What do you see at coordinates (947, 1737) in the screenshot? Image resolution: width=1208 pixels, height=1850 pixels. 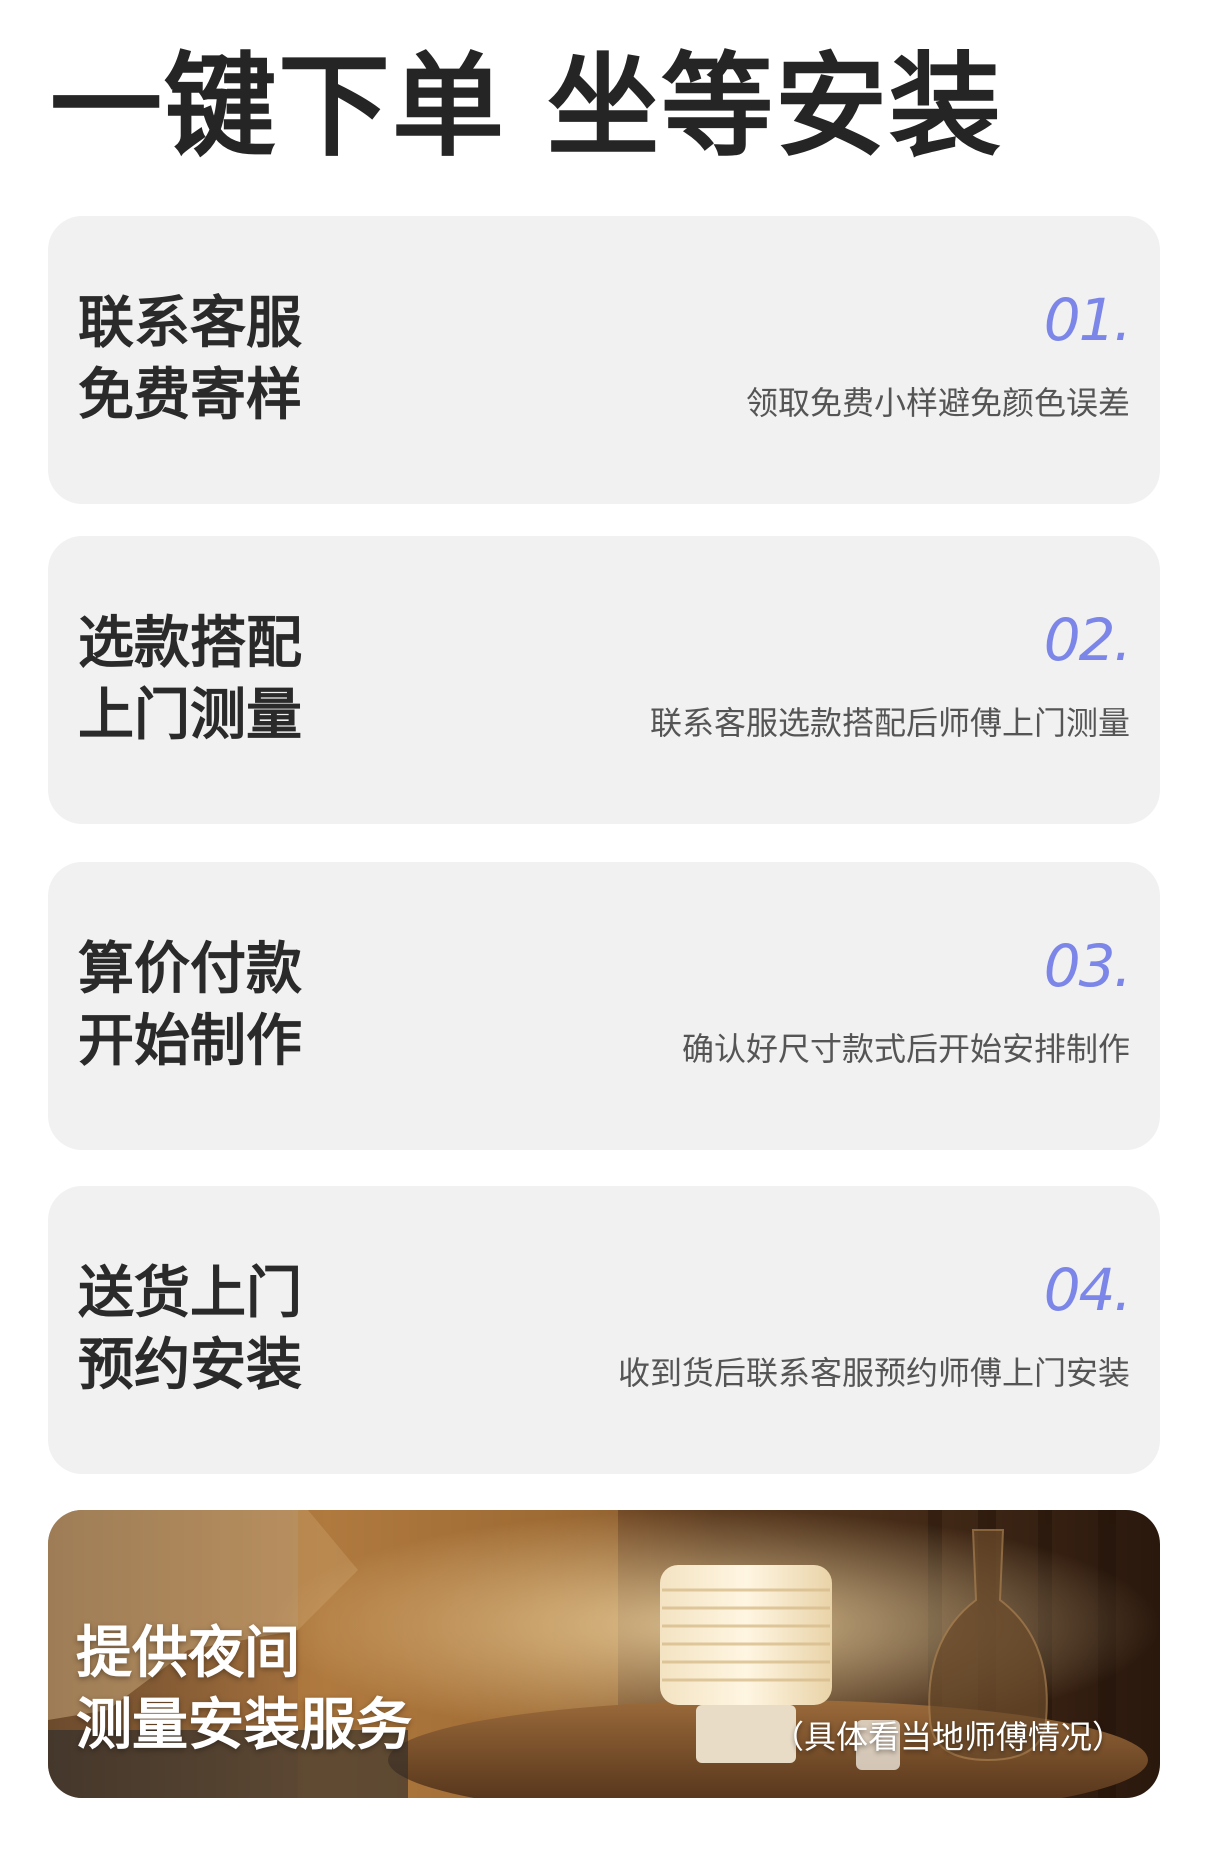 I see `banner-note: （具体看当地师傅情况）` at bounding box center [947, 1737].